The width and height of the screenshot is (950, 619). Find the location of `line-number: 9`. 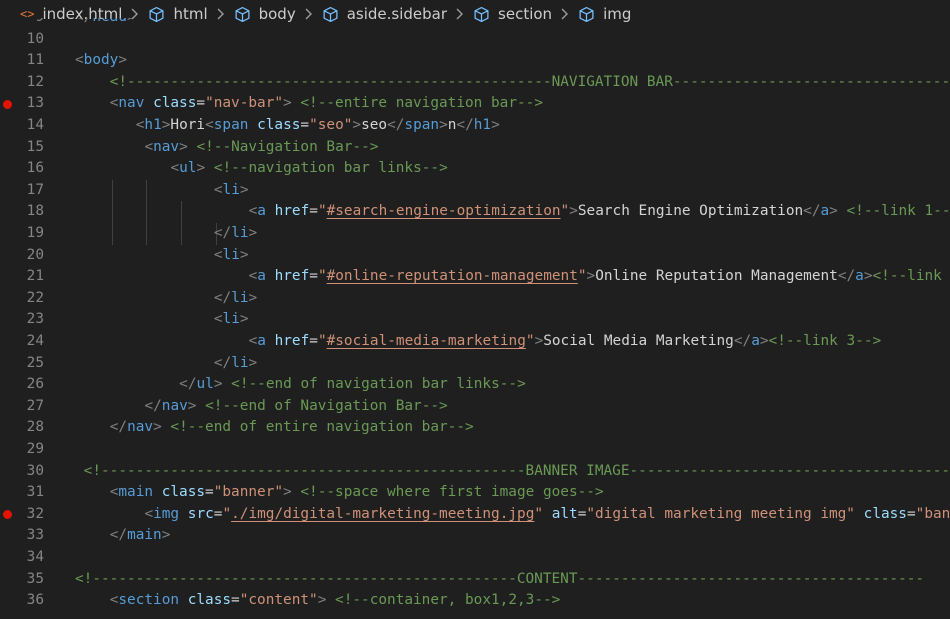

line-number: 9 is located at coordinates (22, 23).